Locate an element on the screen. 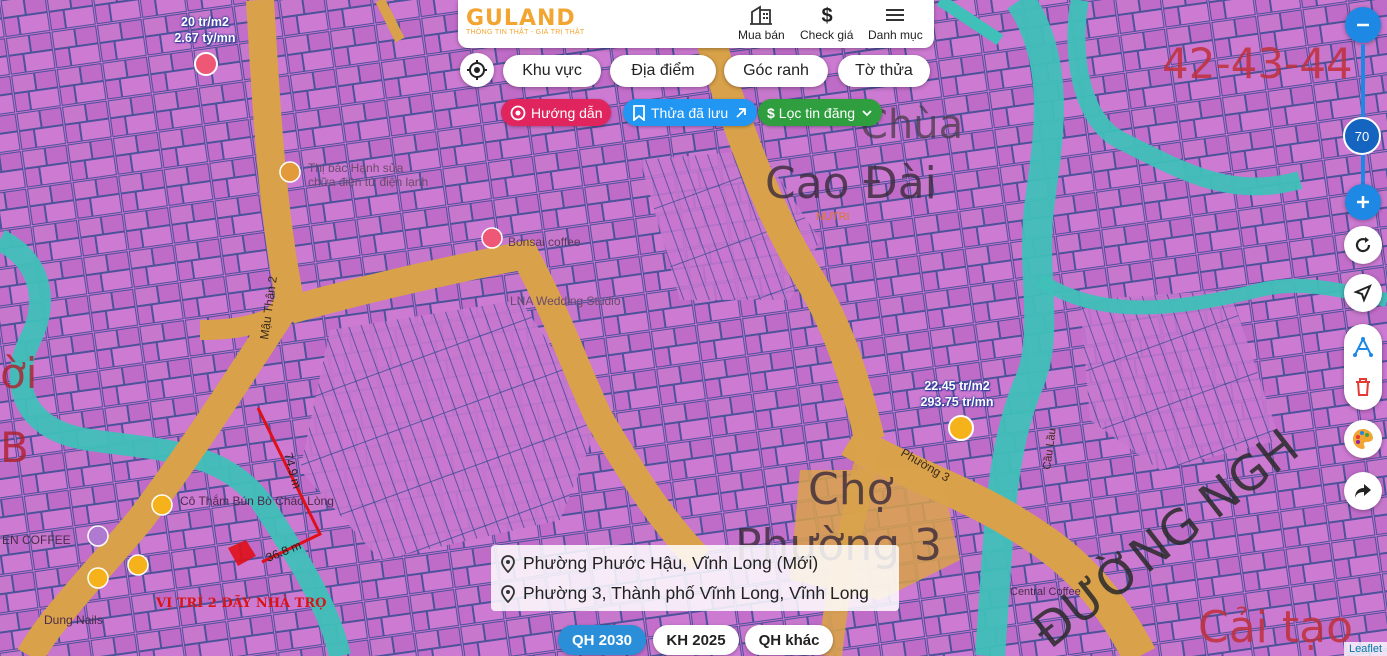  buy-sell-button: Mua bán is located at coordinates (761, 23).